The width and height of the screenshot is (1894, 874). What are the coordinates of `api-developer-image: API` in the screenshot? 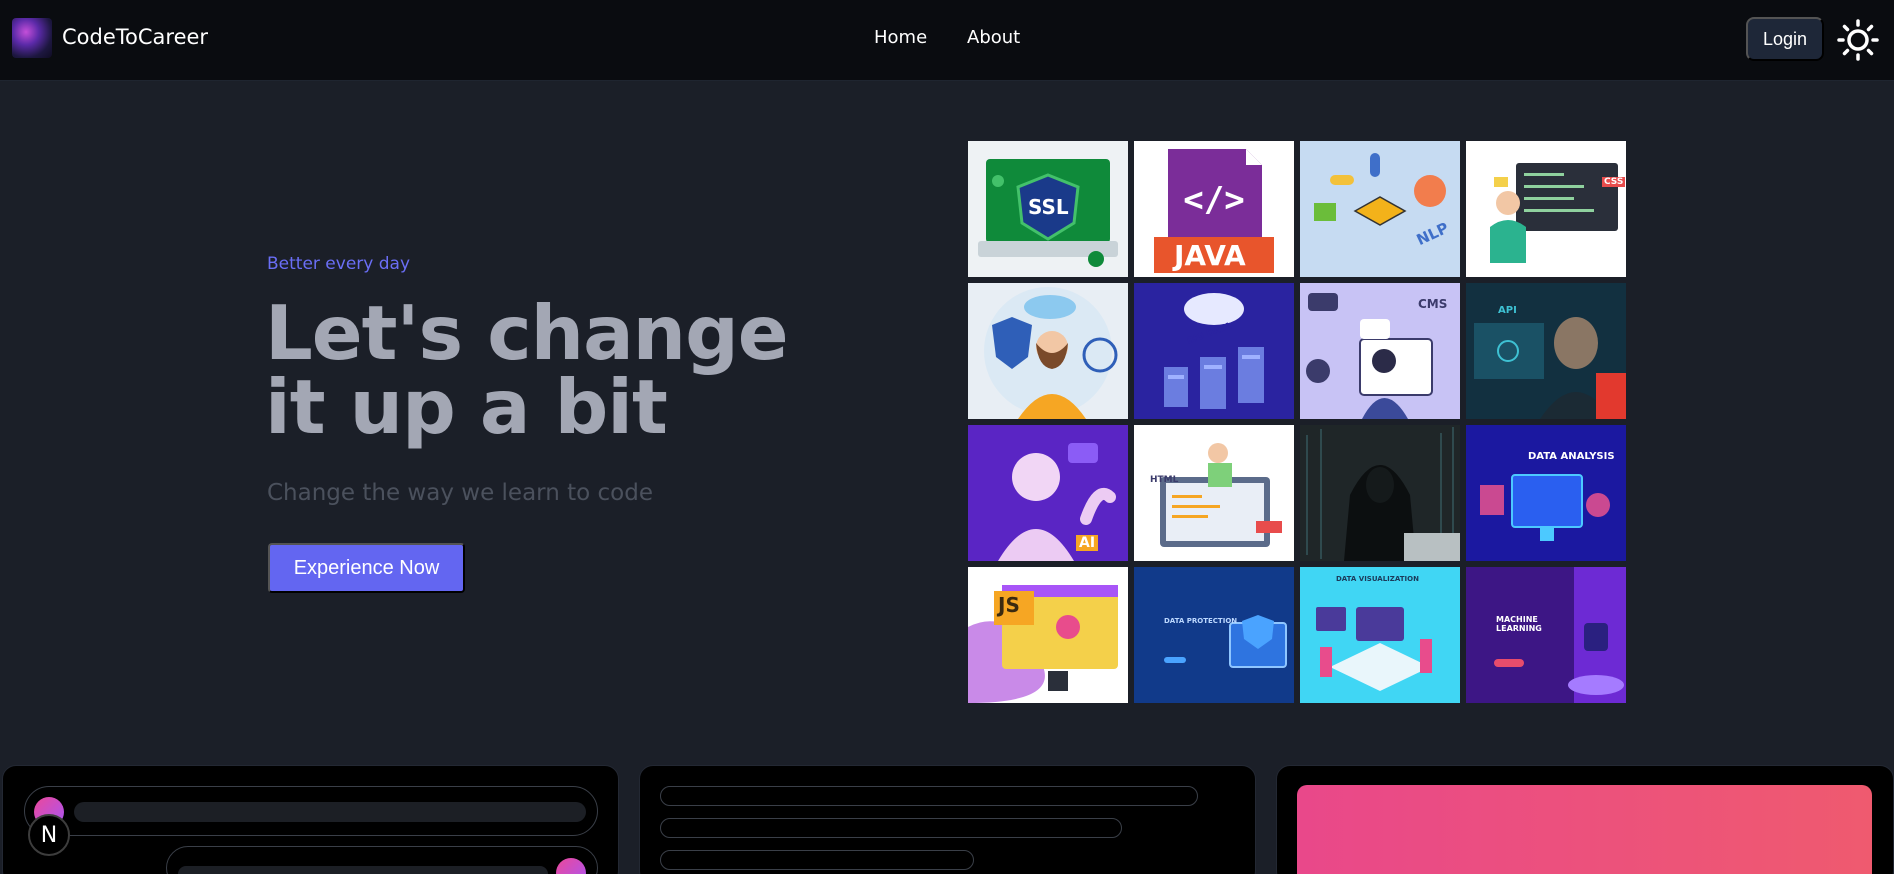 It's located at (1546, 351).